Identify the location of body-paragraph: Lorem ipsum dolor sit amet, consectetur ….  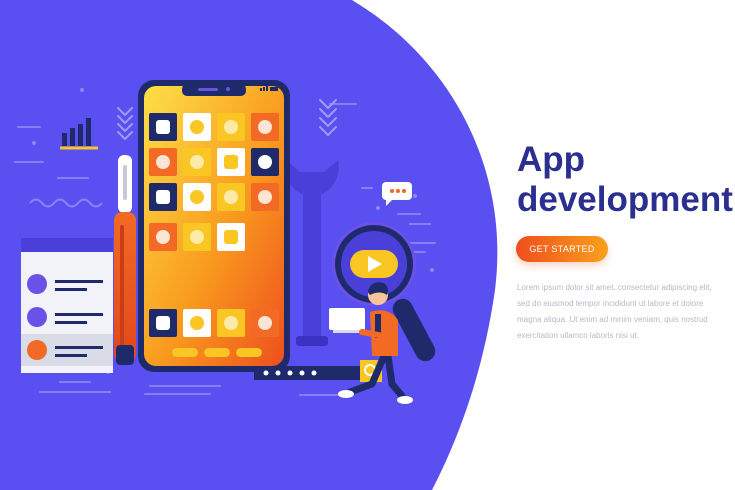
(614, 311).